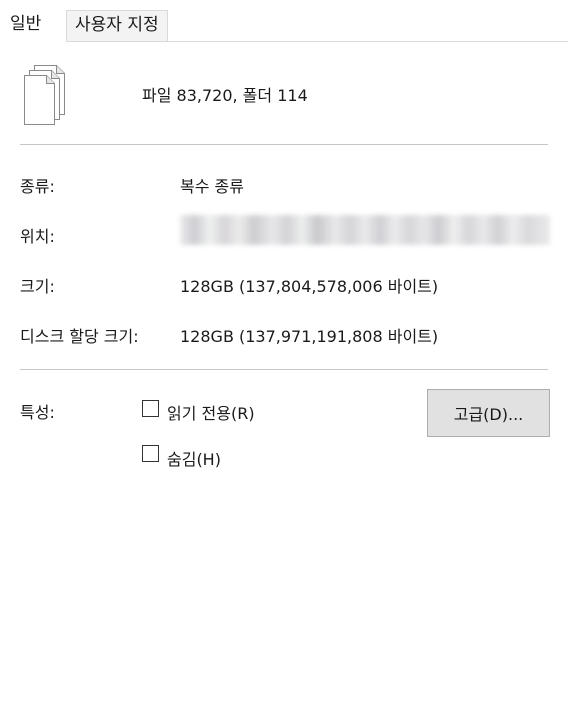 Image resolution: width=568 pixels, height=708 pixels. I want to click on hidden-checkbox, so click(150, 453).